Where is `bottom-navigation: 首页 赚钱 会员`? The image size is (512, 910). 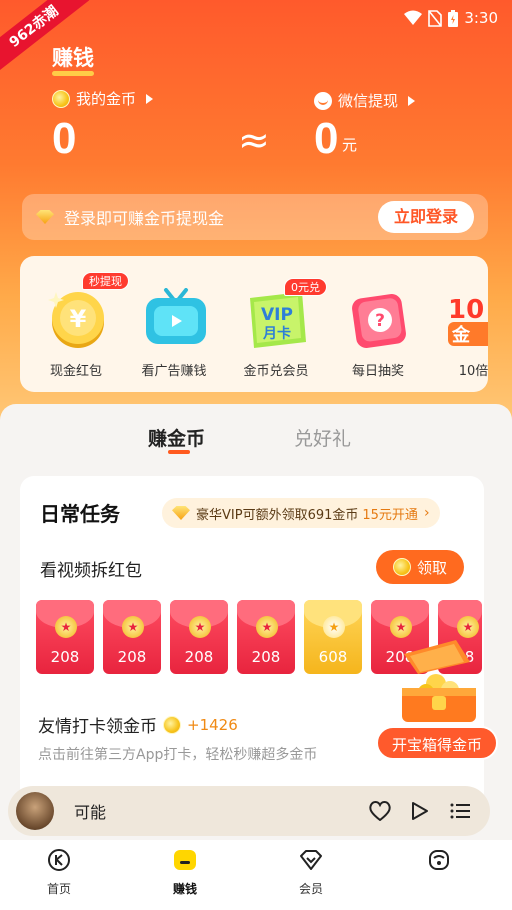
bottom-navigation: 首页 赚钱 会员 is located at coordinates (256, 875).